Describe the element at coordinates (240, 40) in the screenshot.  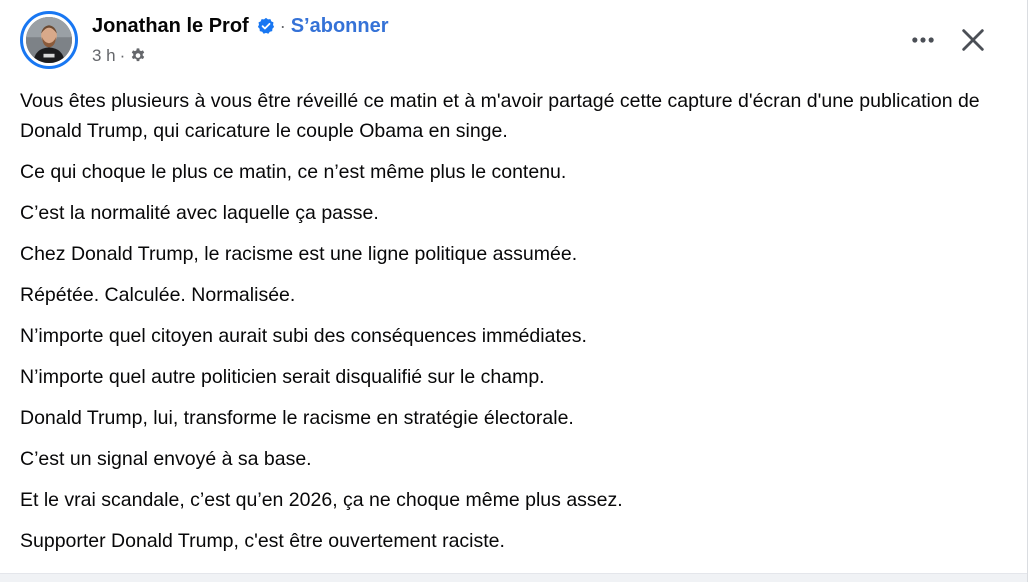
I see `post-meta: Jonathan le Prof · S’abonner 3 h ·` at that location.